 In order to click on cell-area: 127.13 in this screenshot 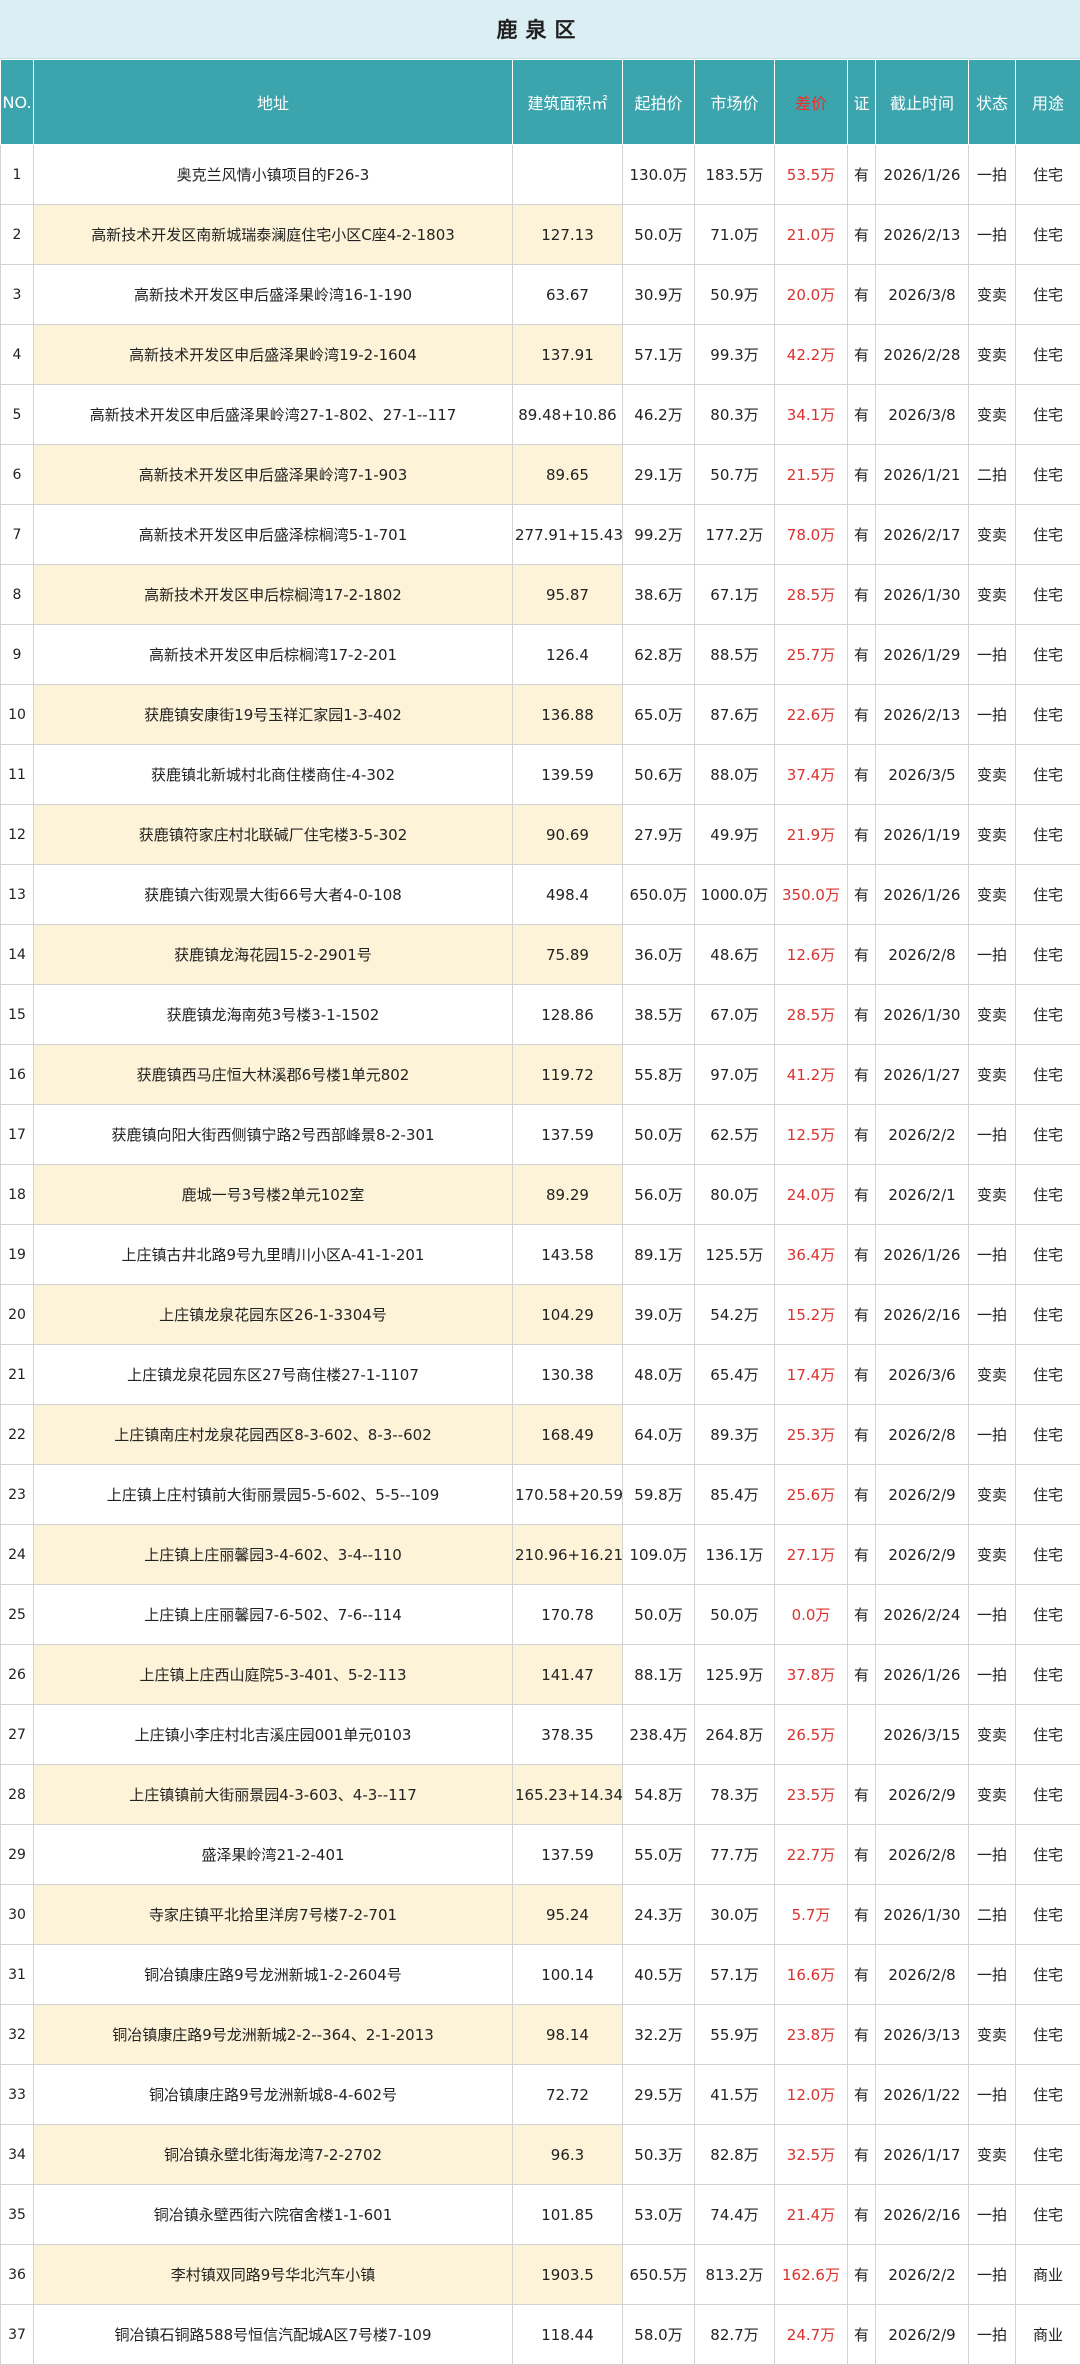, I will do `click(568, 235)`.